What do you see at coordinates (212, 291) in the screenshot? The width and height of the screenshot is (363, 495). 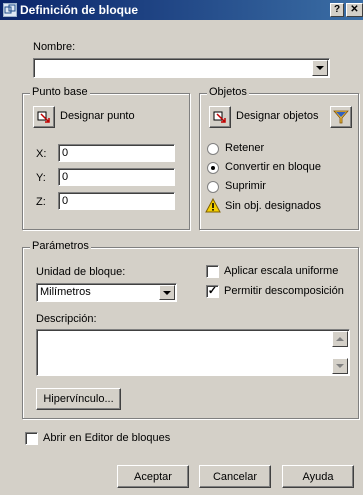 I see `allow-explode-checkbox: ✓` at bounding box center [212, 291].